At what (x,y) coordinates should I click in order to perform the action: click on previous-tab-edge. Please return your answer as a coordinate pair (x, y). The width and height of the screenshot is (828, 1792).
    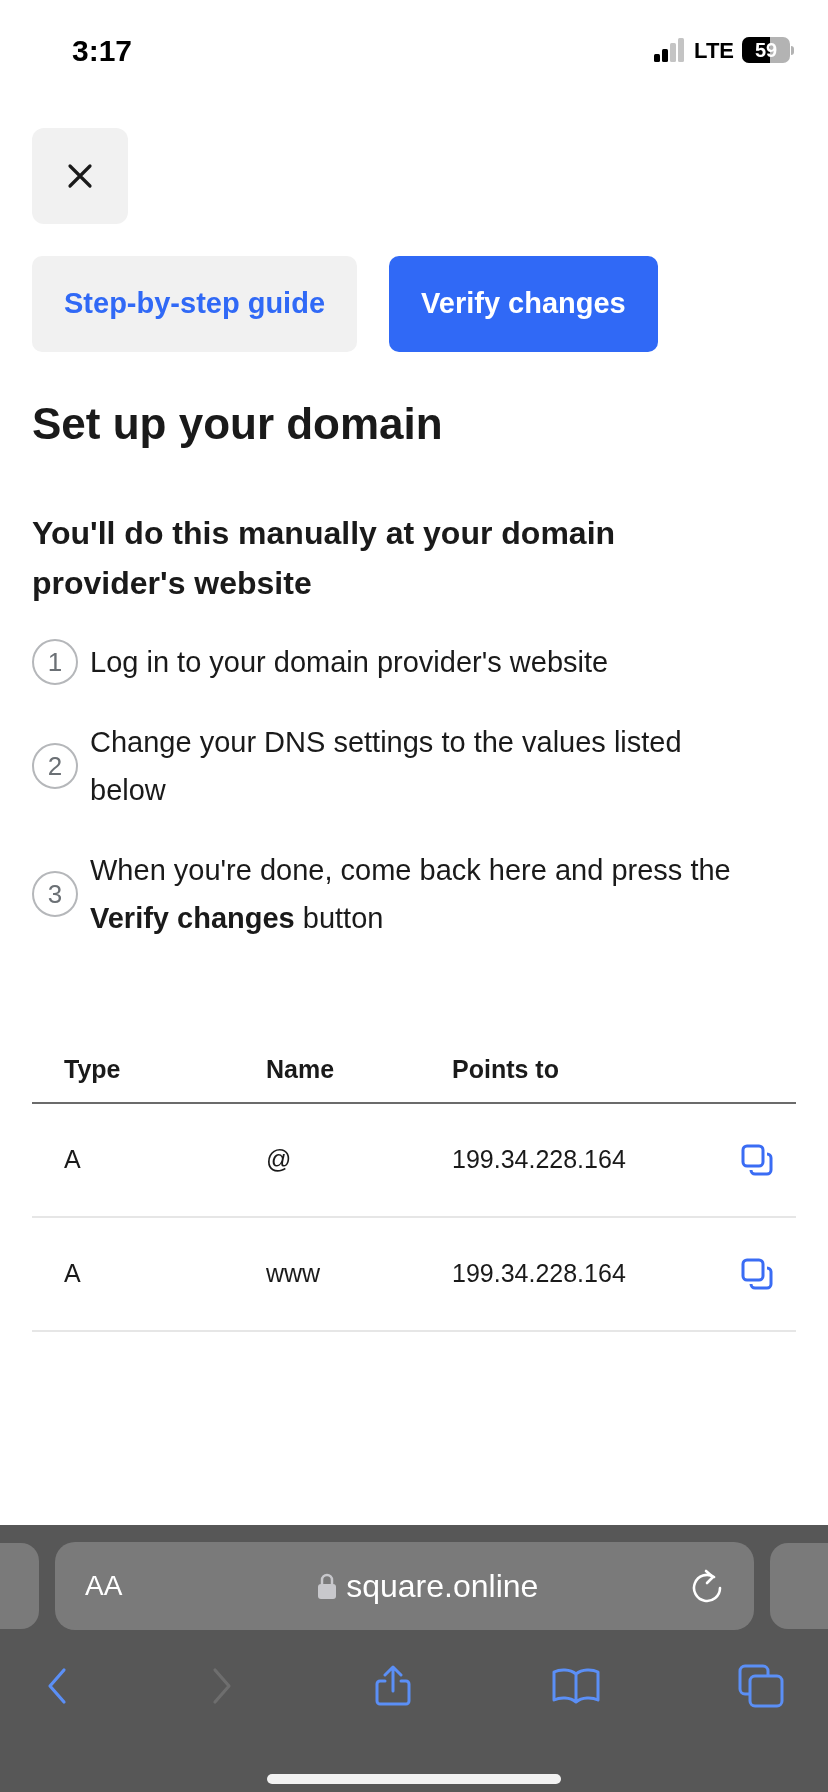
    Looking at the image, I should click on (19, 1586).